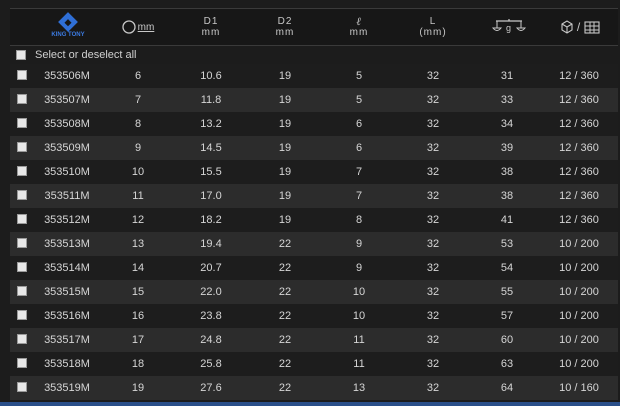 The height and width of the screenshot is (406, 620). What do you see at coordinates (211, 364) in the screenshot?
I see `cell-d1: 25.8` at bounding box center [211, 364].